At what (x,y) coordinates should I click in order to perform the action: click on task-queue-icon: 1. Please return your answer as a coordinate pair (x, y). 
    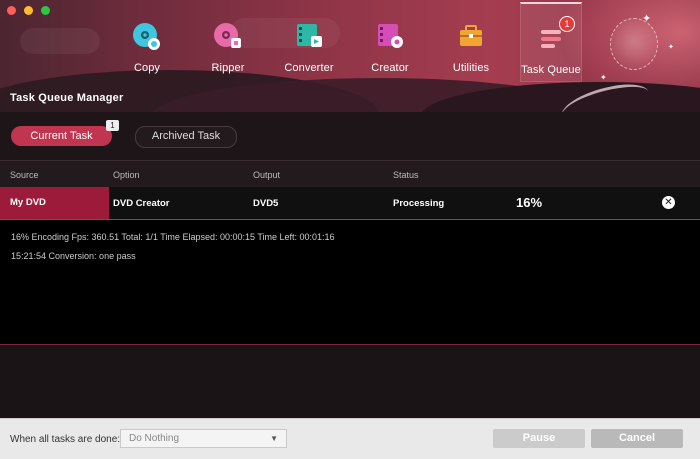
    Looking at the image, I should click on (555, 35).